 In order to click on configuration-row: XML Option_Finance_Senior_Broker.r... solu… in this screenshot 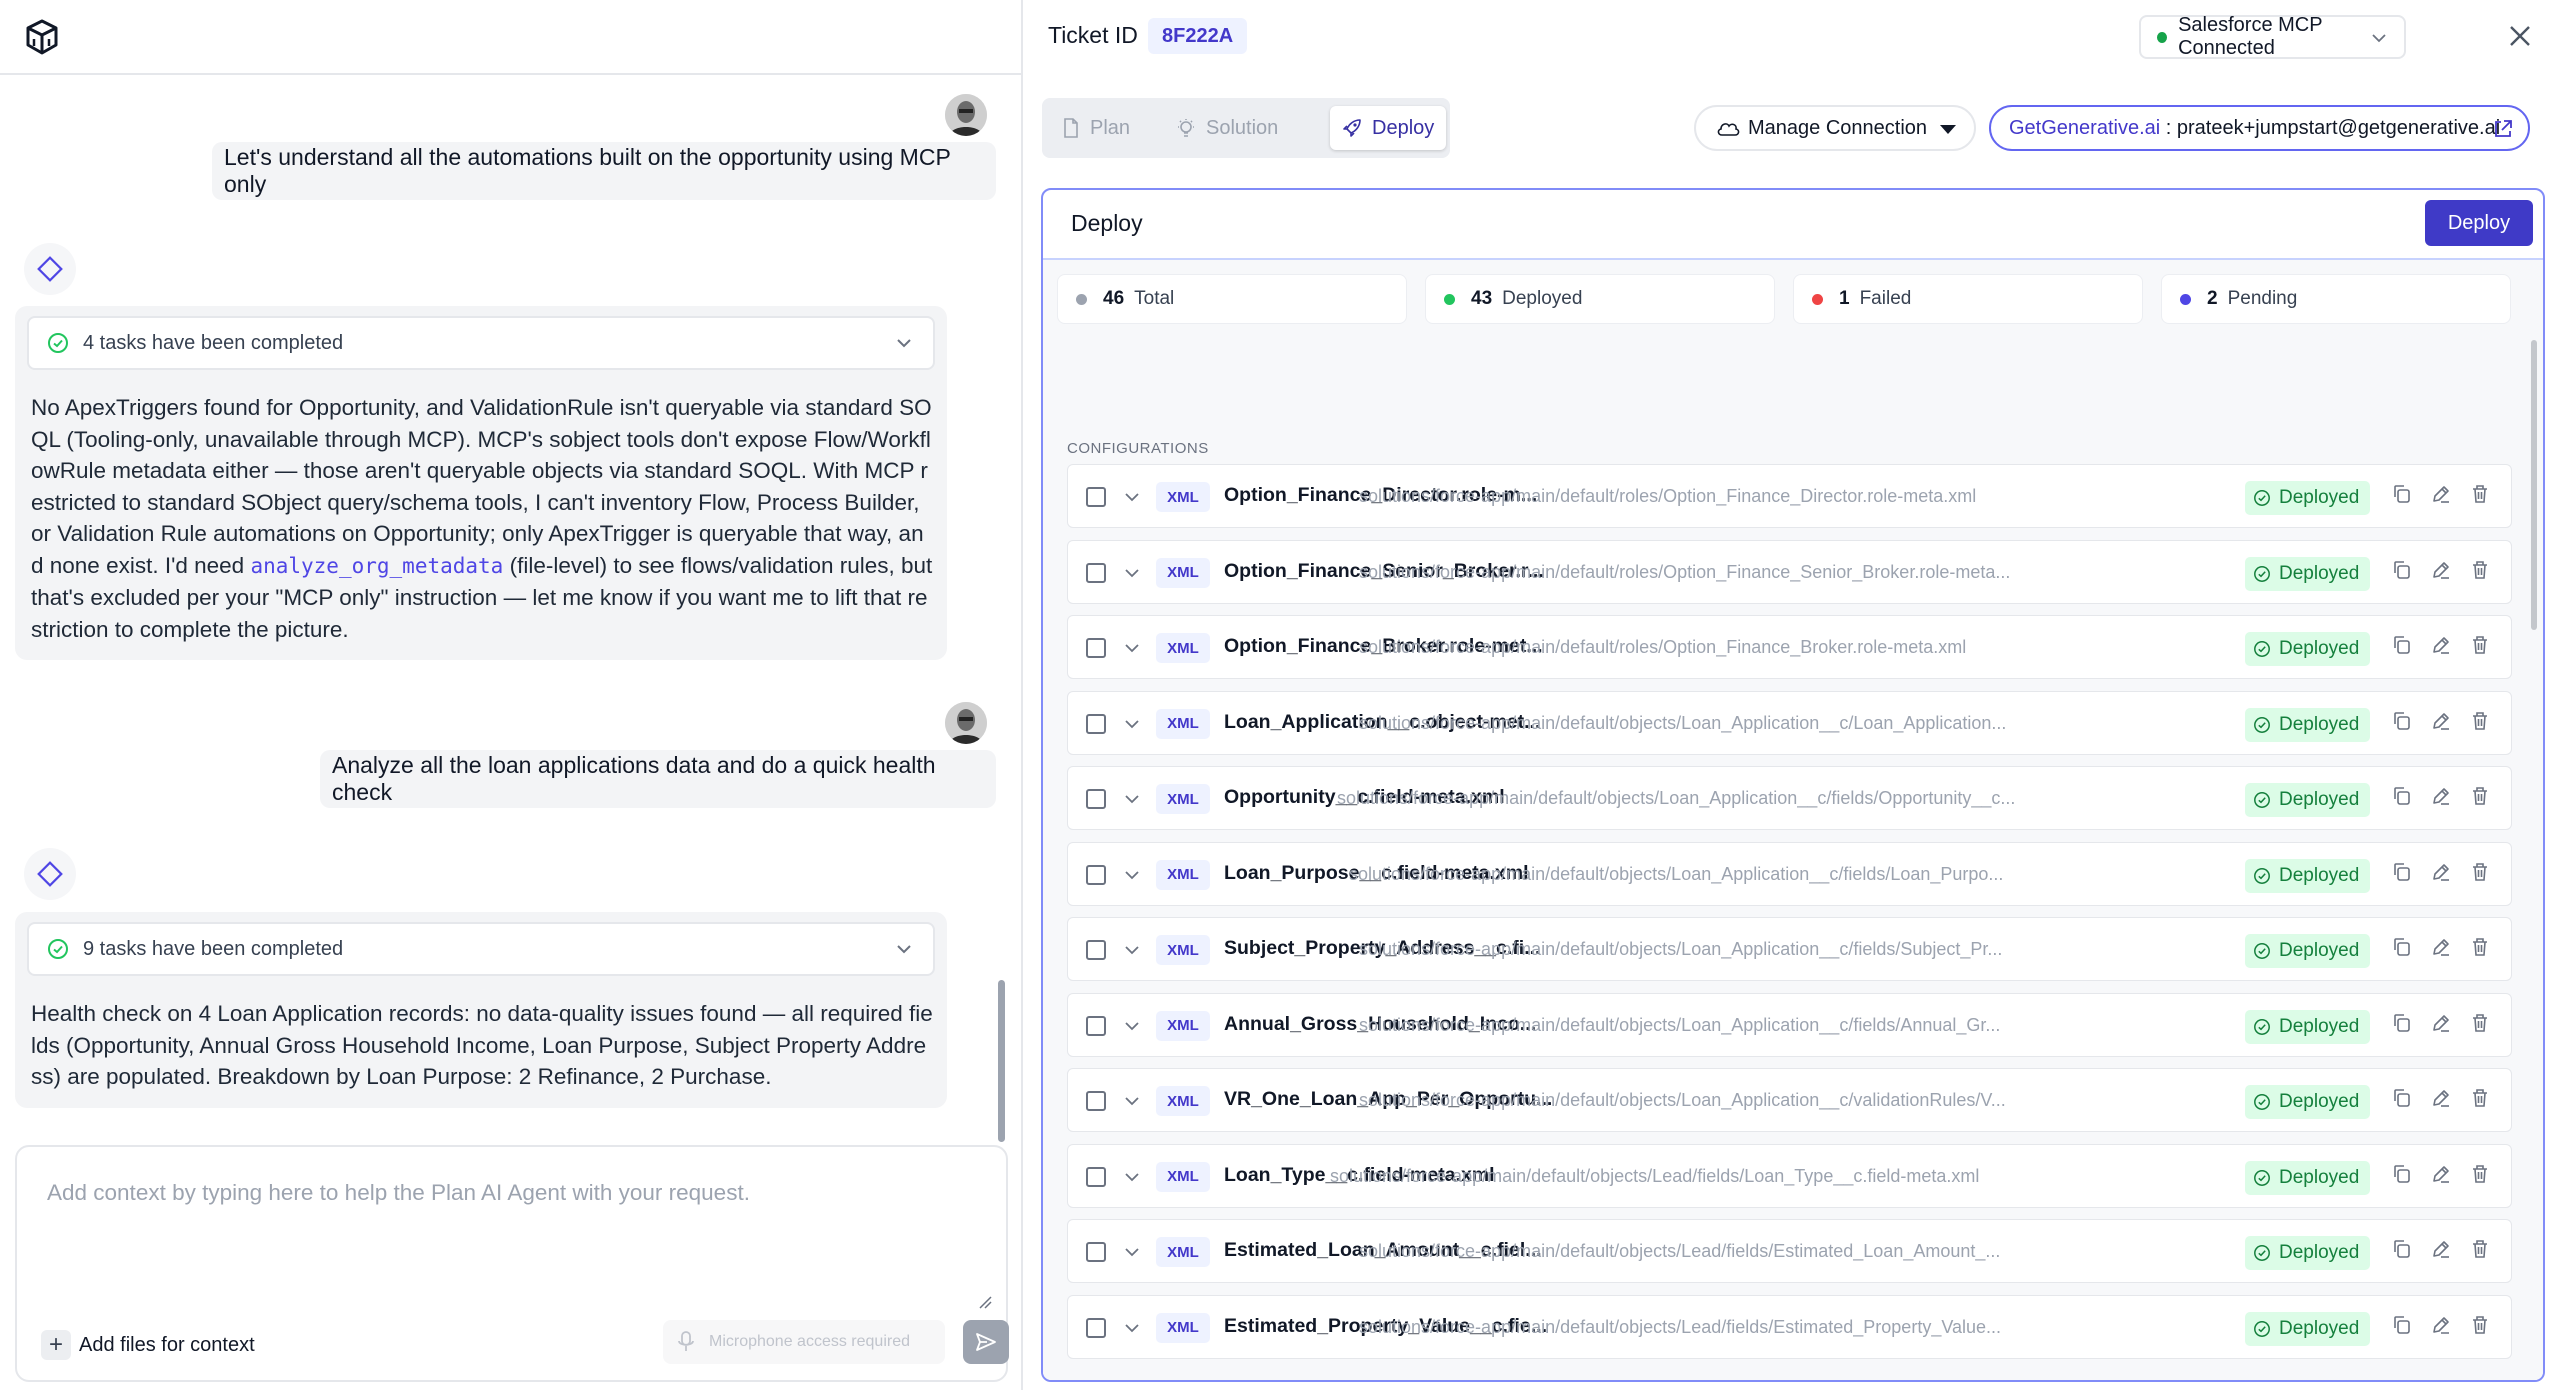, I will do `click(1789, 571)`.